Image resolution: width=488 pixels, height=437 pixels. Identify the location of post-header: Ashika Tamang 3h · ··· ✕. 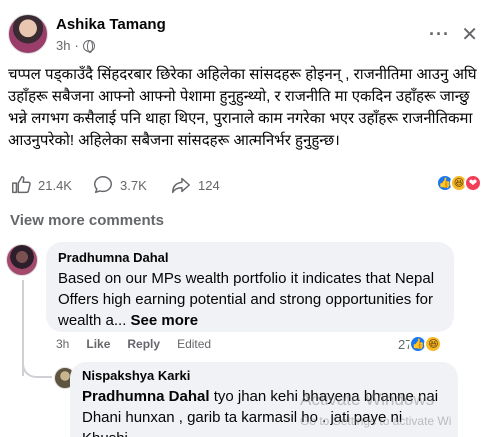
(244, 34).